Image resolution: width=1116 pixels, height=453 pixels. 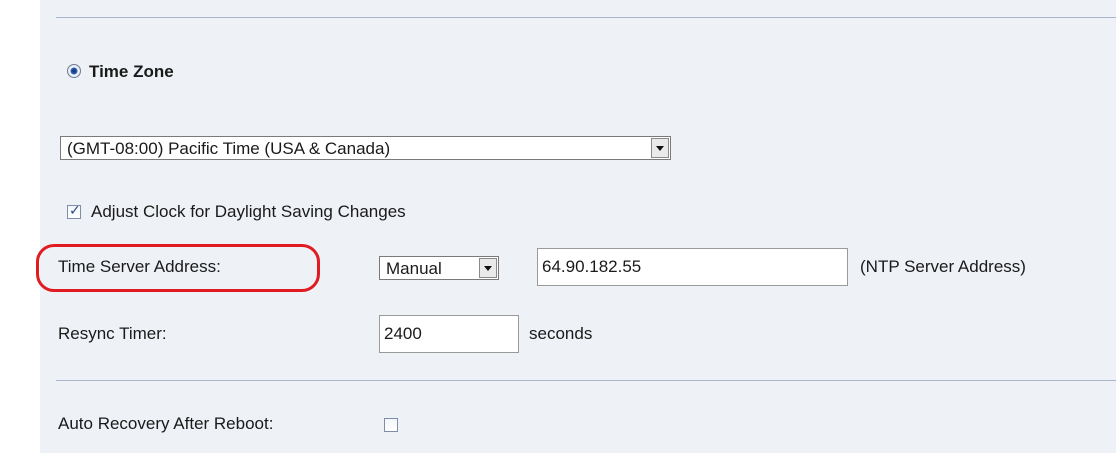 I want to click on resync-timer-unit: seconds, so click(x=561, y=333).